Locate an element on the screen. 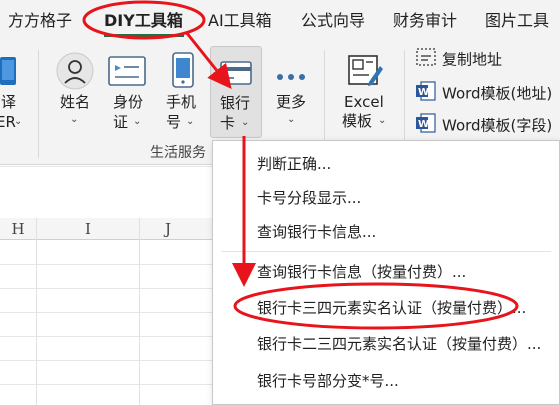  translate-icon is located at coordinates (9, 73).